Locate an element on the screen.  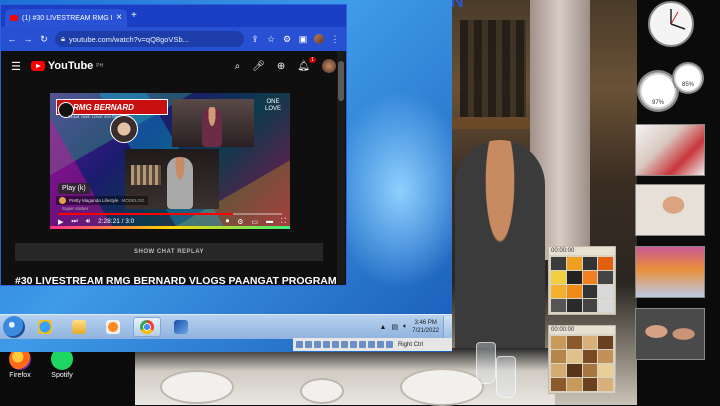
tray-expand-icon: ▲ is located at coordinates (383, 327).